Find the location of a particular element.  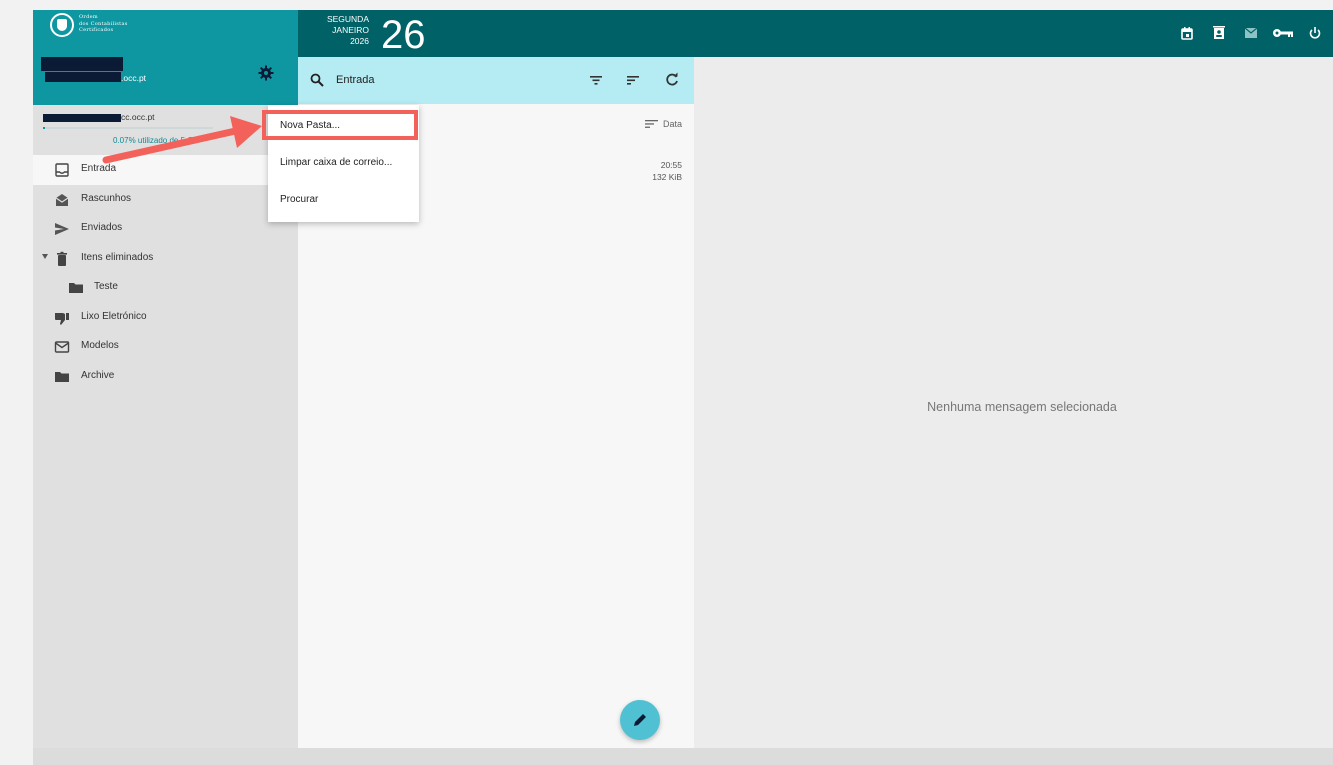

logo-area: Ordem dos Contabilistas Certificados is located at coordinates (165, 33).